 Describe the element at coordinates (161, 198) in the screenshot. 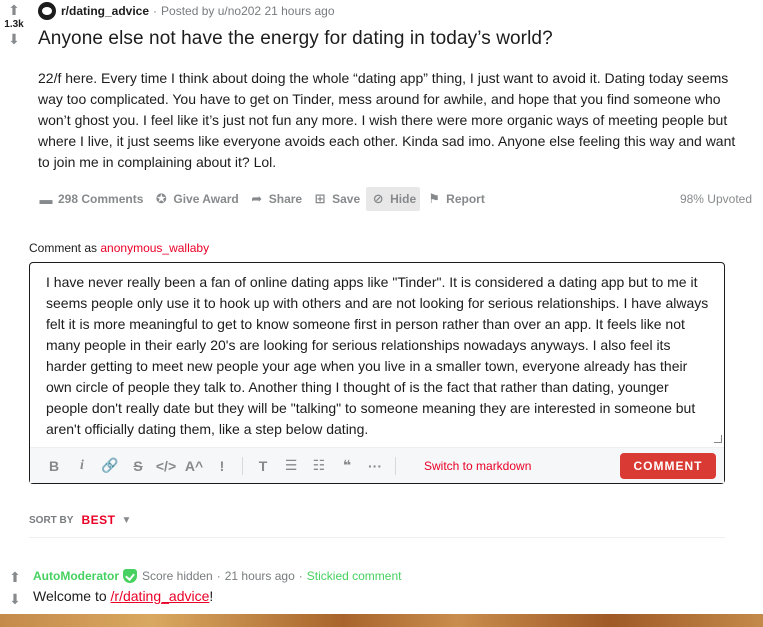

I see `award-icon: ✪` at that location.